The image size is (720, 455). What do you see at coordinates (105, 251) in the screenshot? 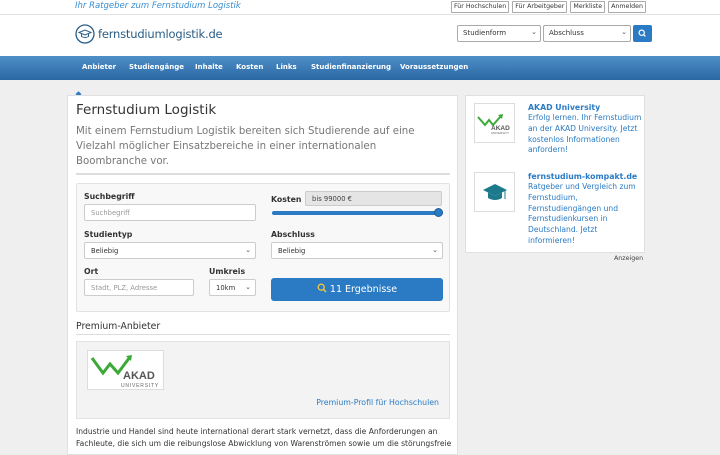
I see `studientyp-select-value: Beliebig` at bounding box center [105, 251].